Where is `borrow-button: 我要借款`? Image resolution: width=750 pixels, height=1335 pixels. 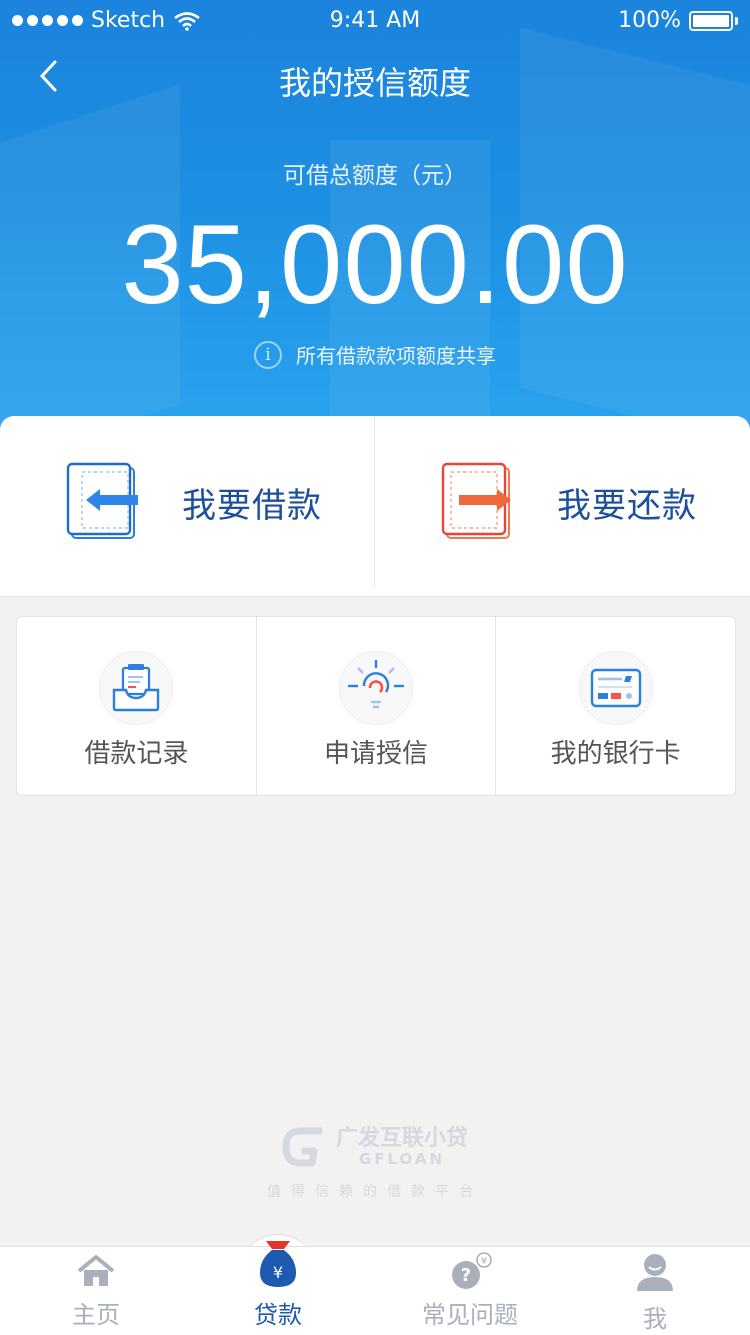 borrow-button: 我要借款 is located at coordinates (187, 502).